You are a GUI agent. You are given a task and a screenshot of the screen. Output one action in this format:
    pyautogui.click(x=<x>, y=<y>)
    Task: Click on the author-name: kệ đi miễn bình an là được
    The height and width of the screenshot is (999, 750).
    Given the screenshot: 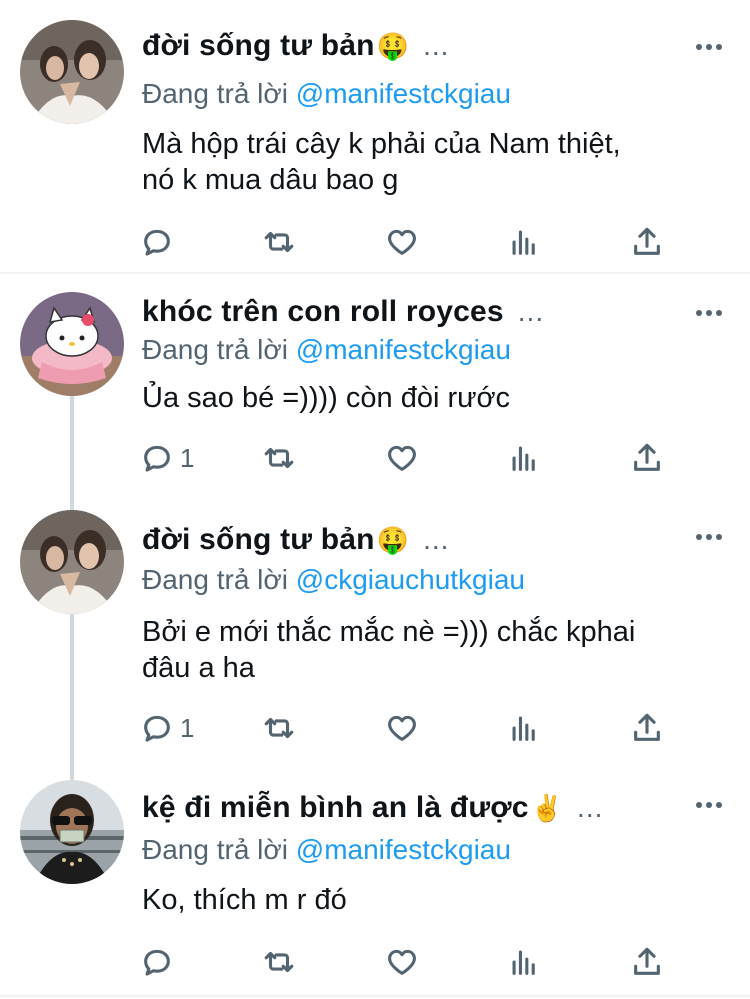 What is the action you would take?
    pyautogui.click(x=335, y=808)
    